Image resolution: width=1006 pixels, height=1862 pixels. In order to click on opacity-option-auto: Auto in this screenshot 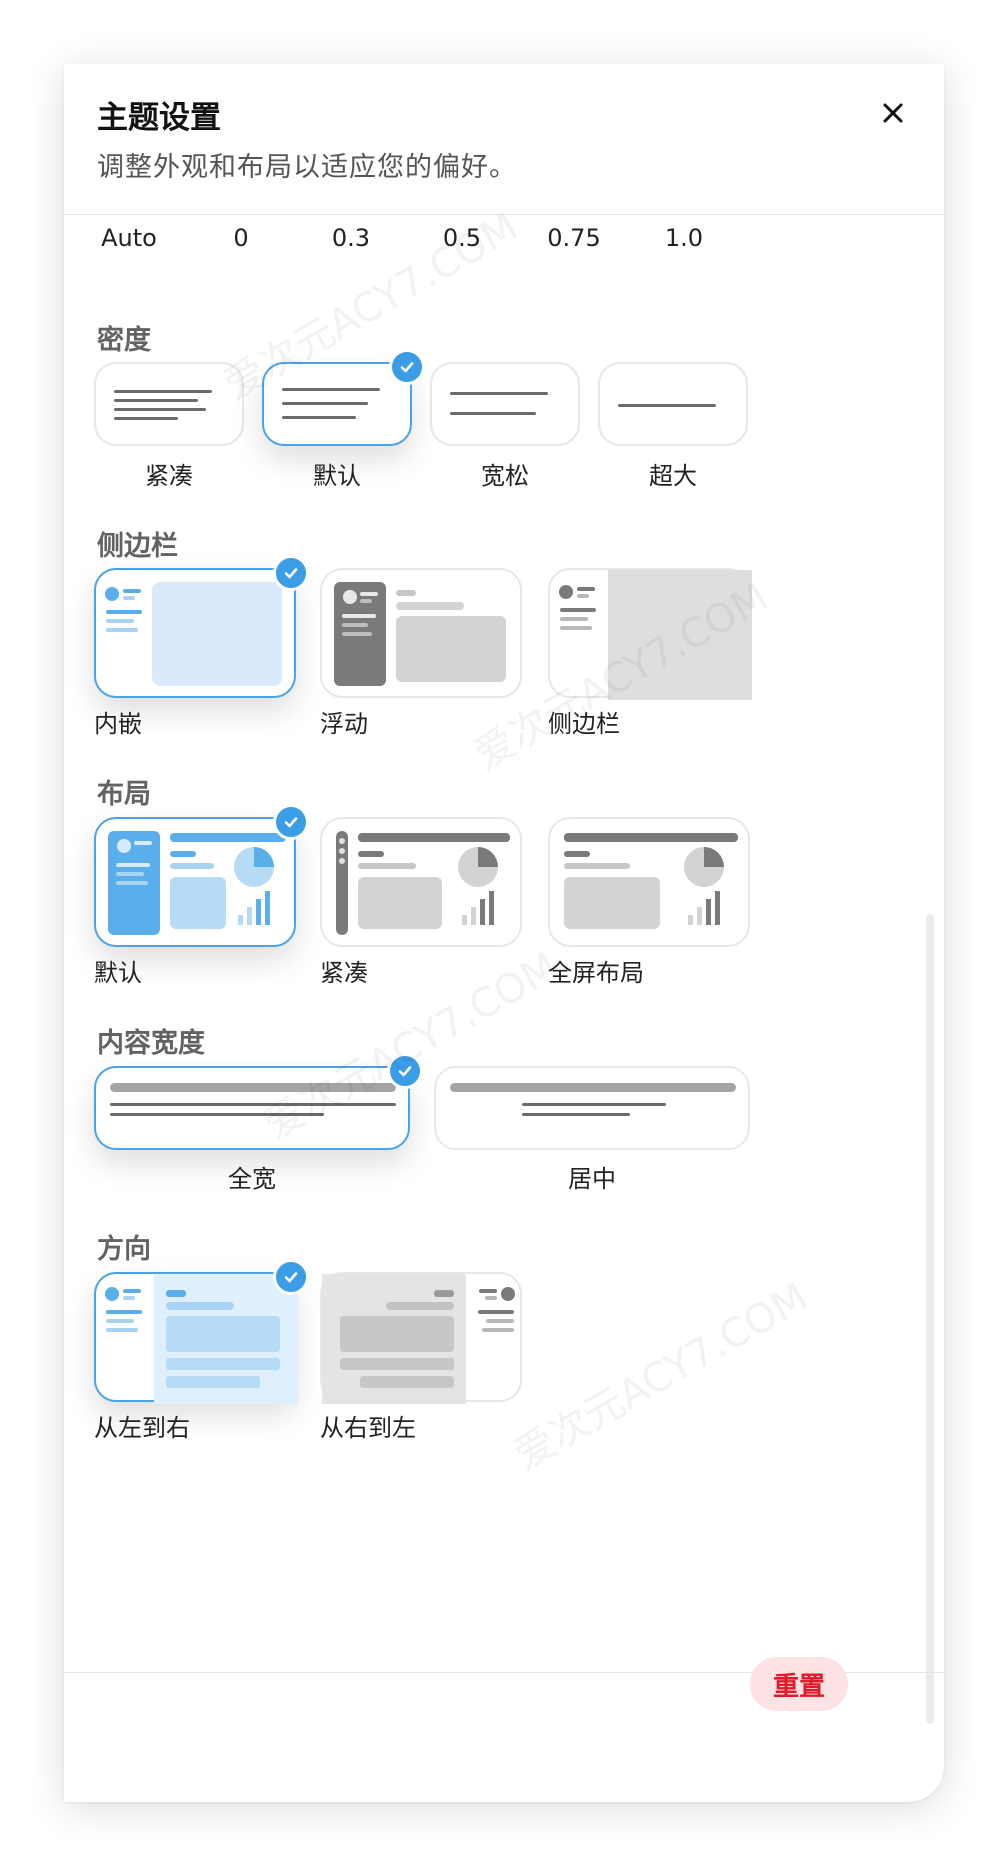, I will do `click(129, 238)`.